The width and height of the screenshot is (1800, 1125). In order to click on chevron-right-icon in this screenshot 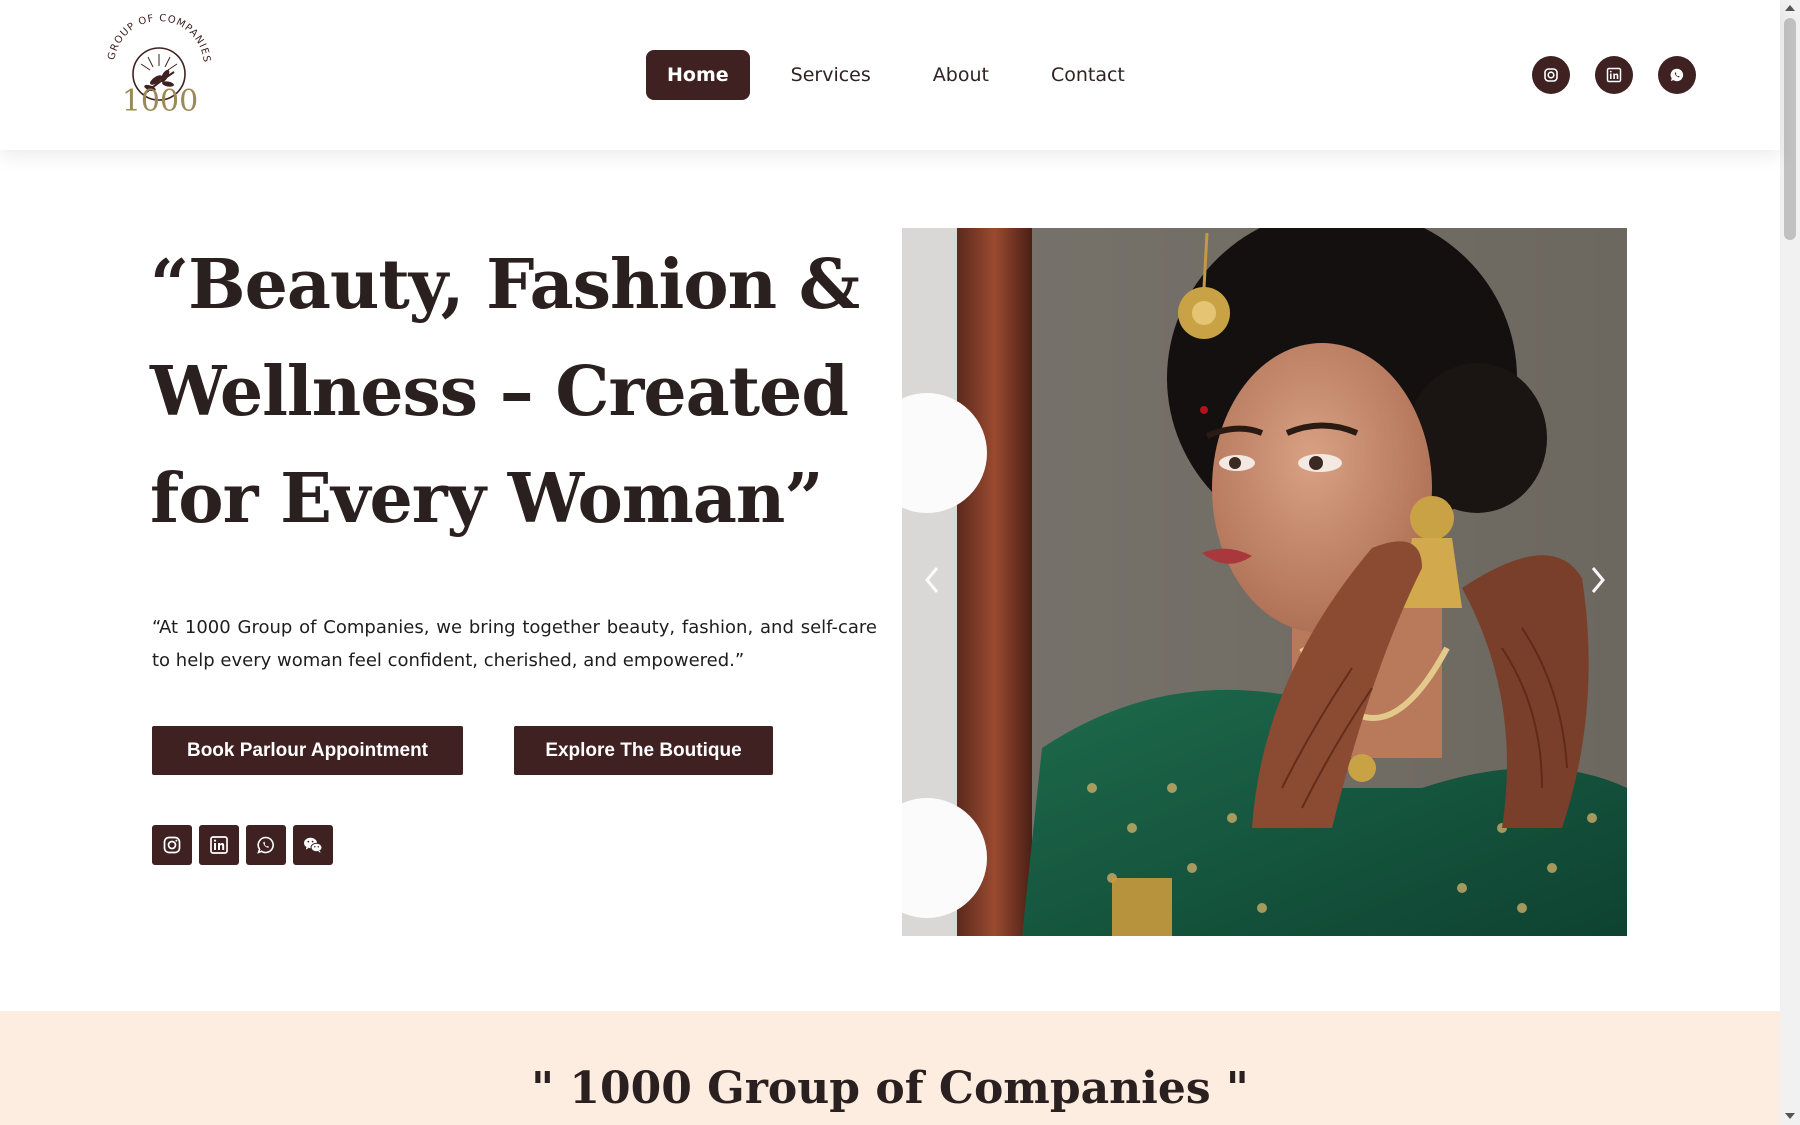, I will do `click(1598, 580)`.